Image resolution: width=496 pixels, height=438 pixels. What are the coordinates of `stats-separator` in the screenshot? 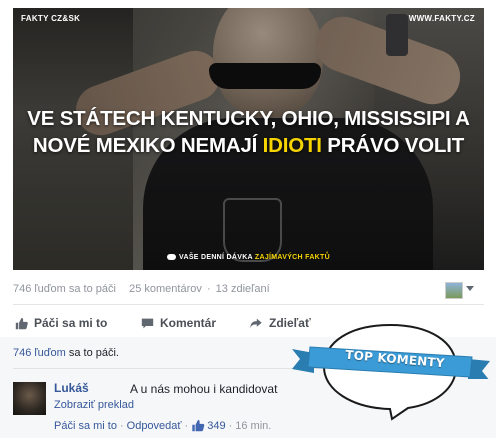 It's located at (122, 289).